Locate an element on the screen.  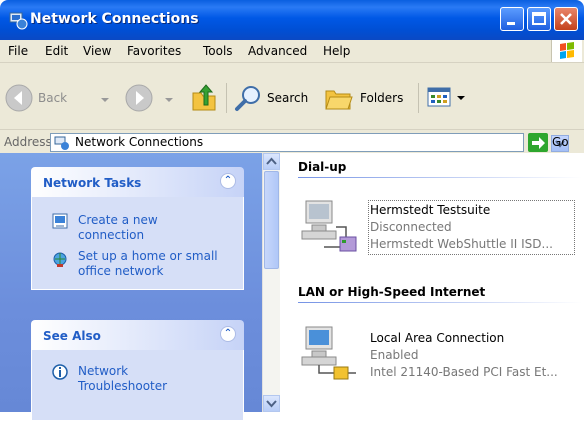
menu-advanced: Advanced is located at coordinates (277, 51).